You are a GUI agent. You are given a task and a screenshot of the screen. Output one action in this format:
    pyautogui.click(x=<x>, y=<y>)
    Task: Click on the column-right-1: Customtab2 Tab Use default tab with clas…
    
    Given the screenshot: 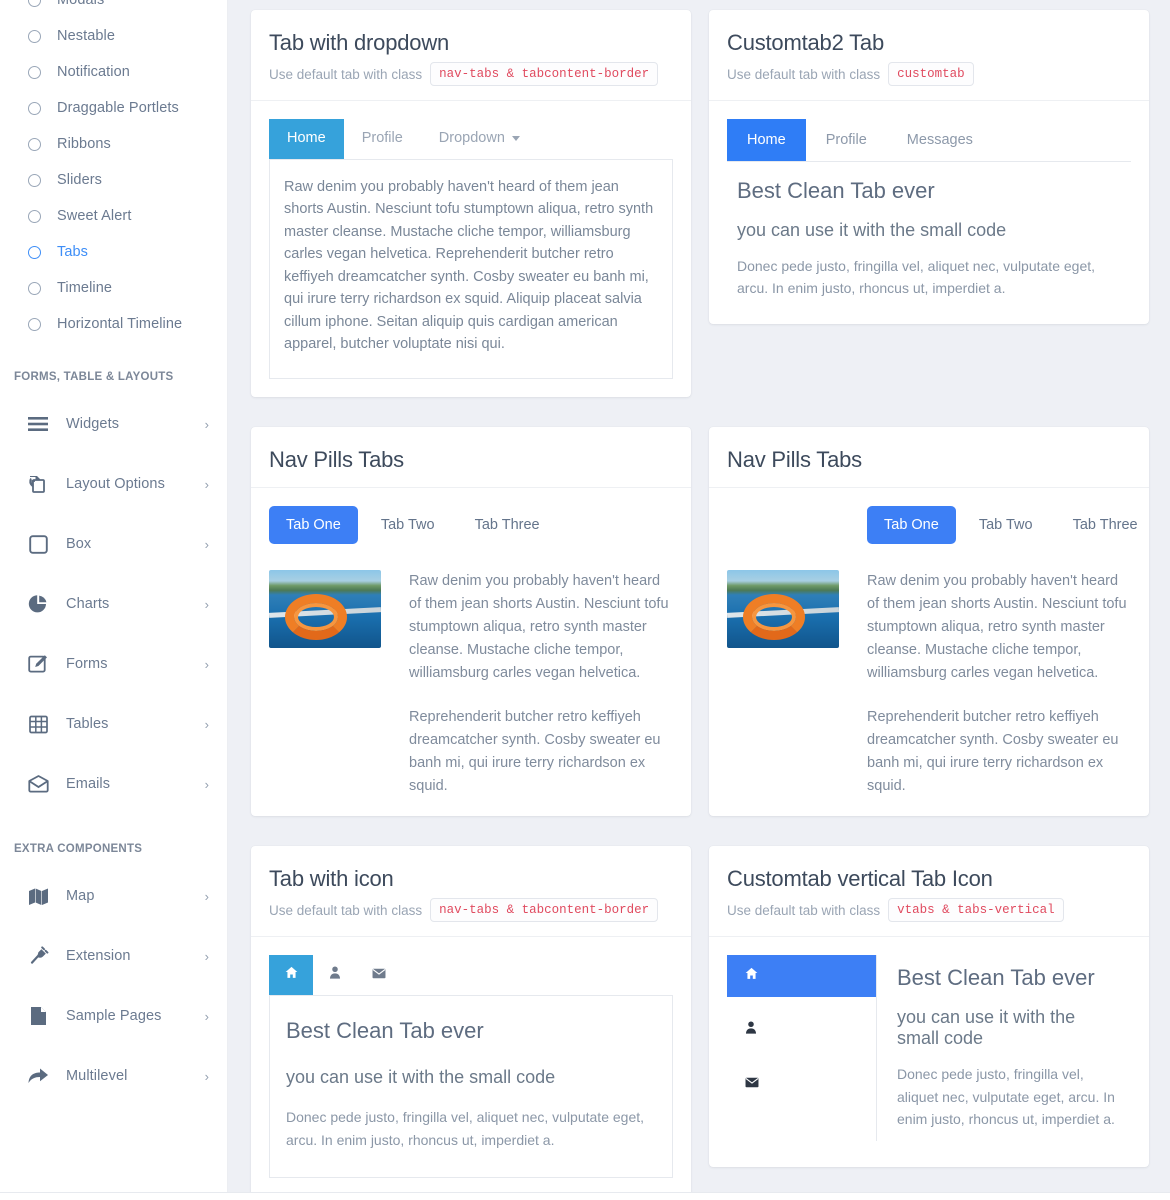 What is the action you would take?
    pyautogui.click(x=929, y=218)
    